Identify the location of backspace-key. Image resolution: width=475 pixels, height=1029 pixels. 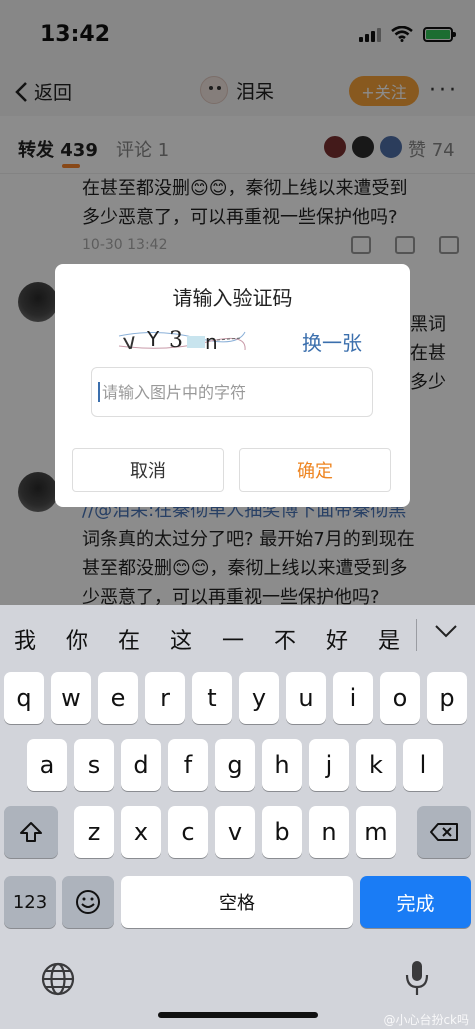
(444, 832).